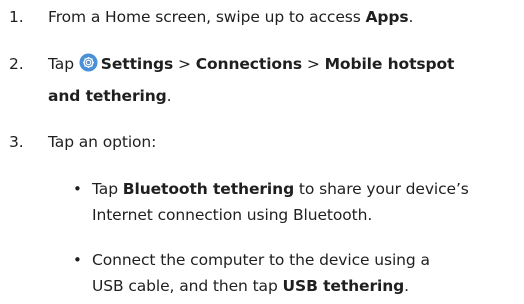  I want to click on mobile-hotspot-label: Mobile hotspot, so click(389, 64).